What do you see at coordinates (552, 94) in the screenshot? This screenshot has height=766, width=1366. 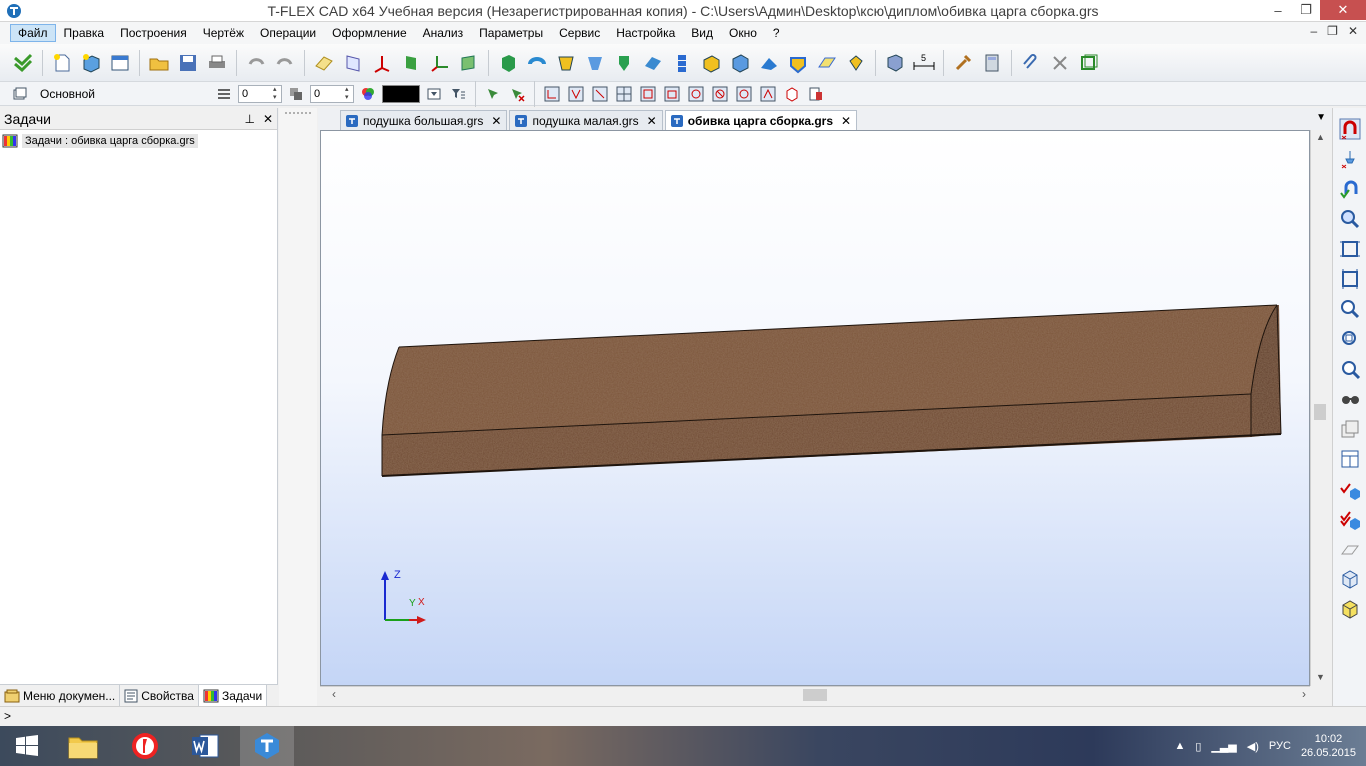 I see `select-nodes-icon` at bounding box center [552, 94].